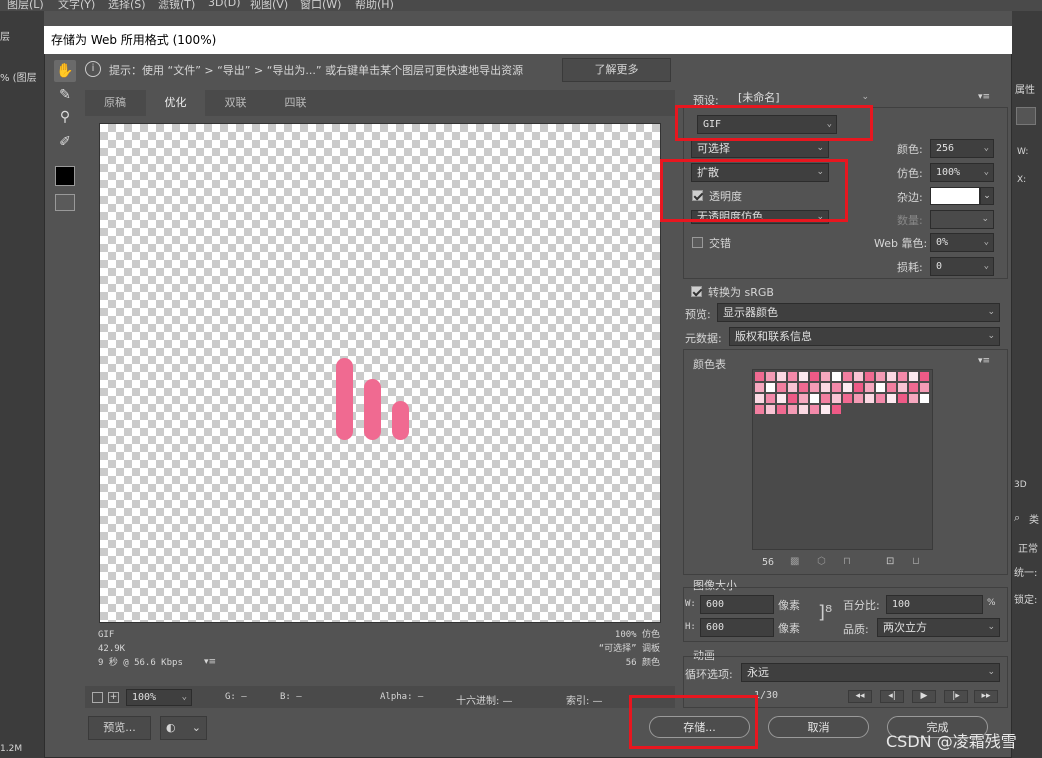 The image size is (1042, 758). I want to click on optimize-menu-icon: ▾≡, so click(984, 97).